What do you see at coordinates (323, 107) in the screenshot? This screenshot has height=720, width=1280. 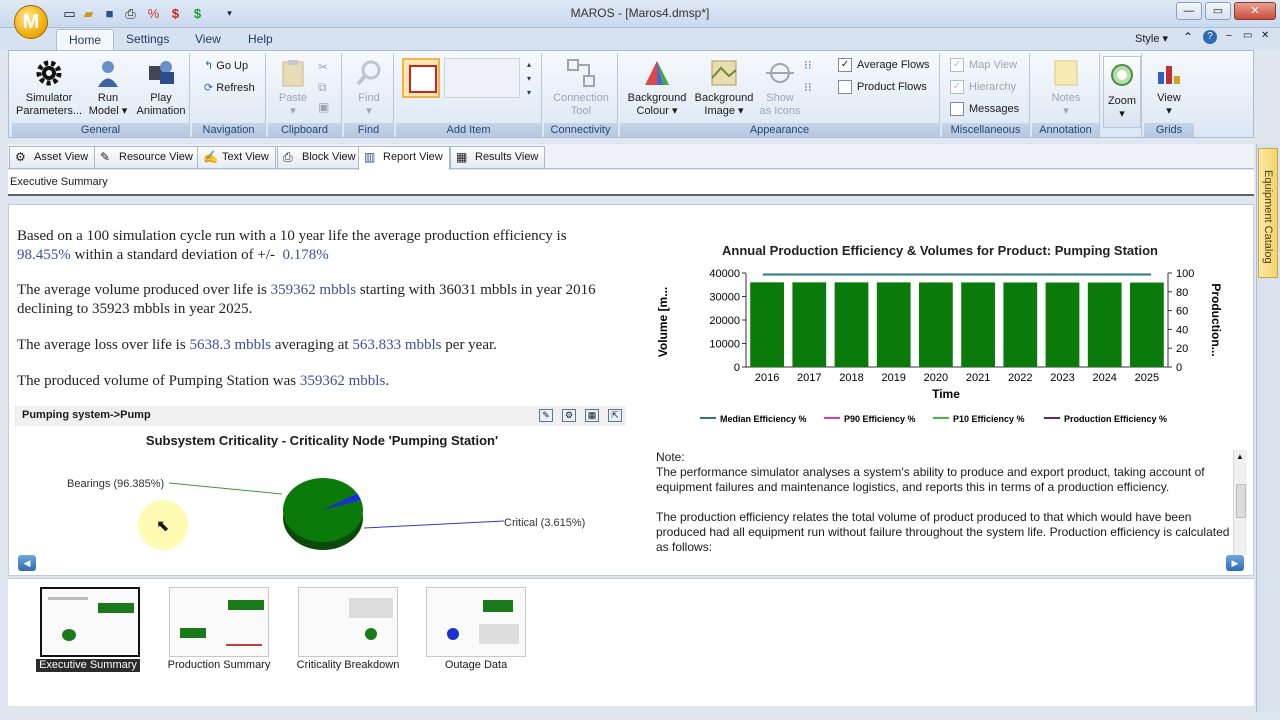 I see `format-icon: ▣` at bounding box center [323, 107].